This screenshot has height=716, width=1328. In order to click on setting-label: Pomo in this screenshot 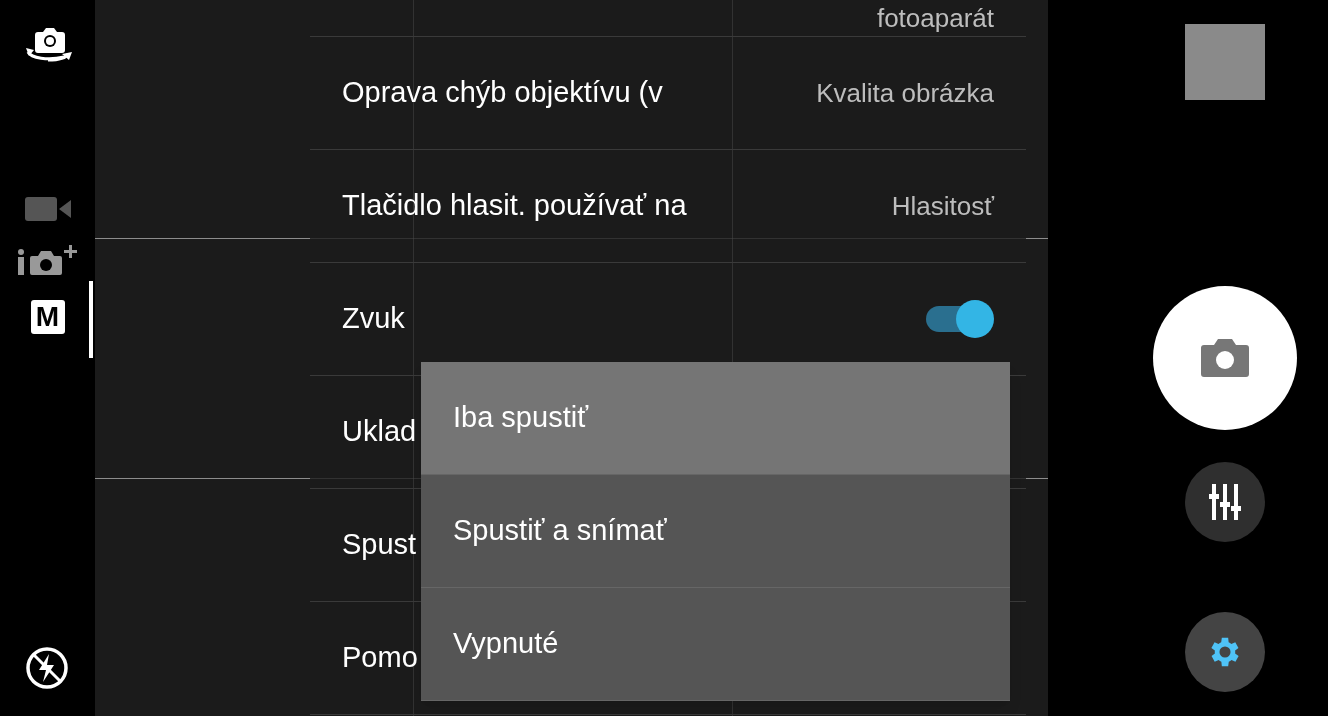, I will do `click(380, 658)`.